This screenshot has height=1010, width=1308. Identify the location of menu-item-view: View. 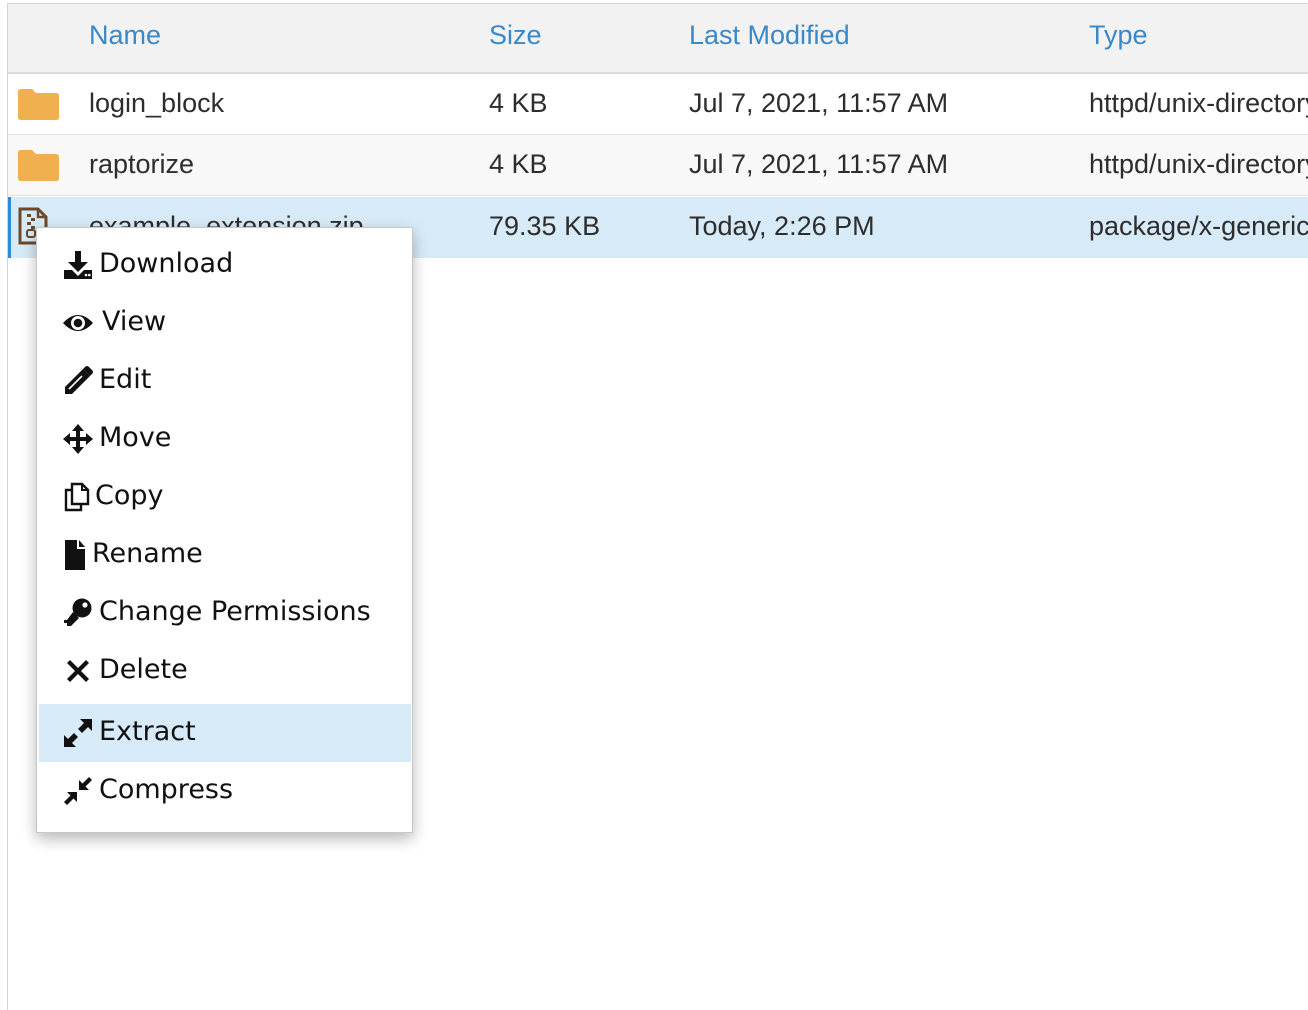
(225, 323).